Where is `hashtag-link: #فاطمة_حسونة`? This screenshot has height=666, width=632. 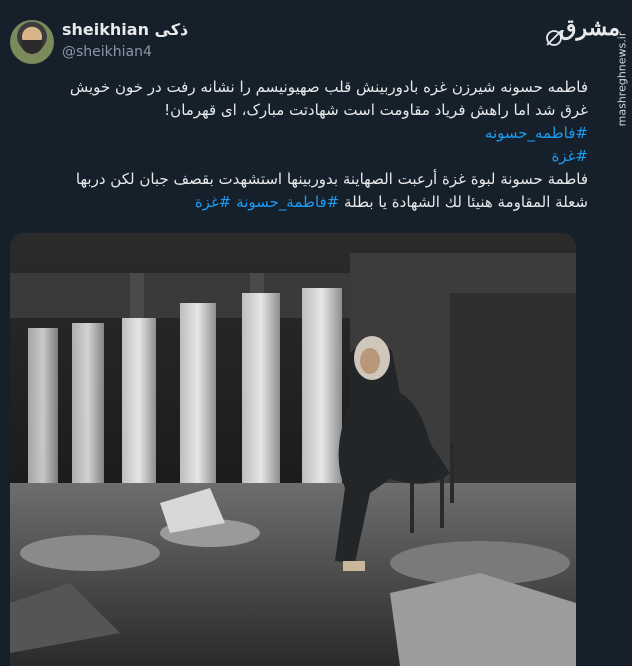 hashtag-link: #فاطمة_حسونة is located at coordinates (287, 202).